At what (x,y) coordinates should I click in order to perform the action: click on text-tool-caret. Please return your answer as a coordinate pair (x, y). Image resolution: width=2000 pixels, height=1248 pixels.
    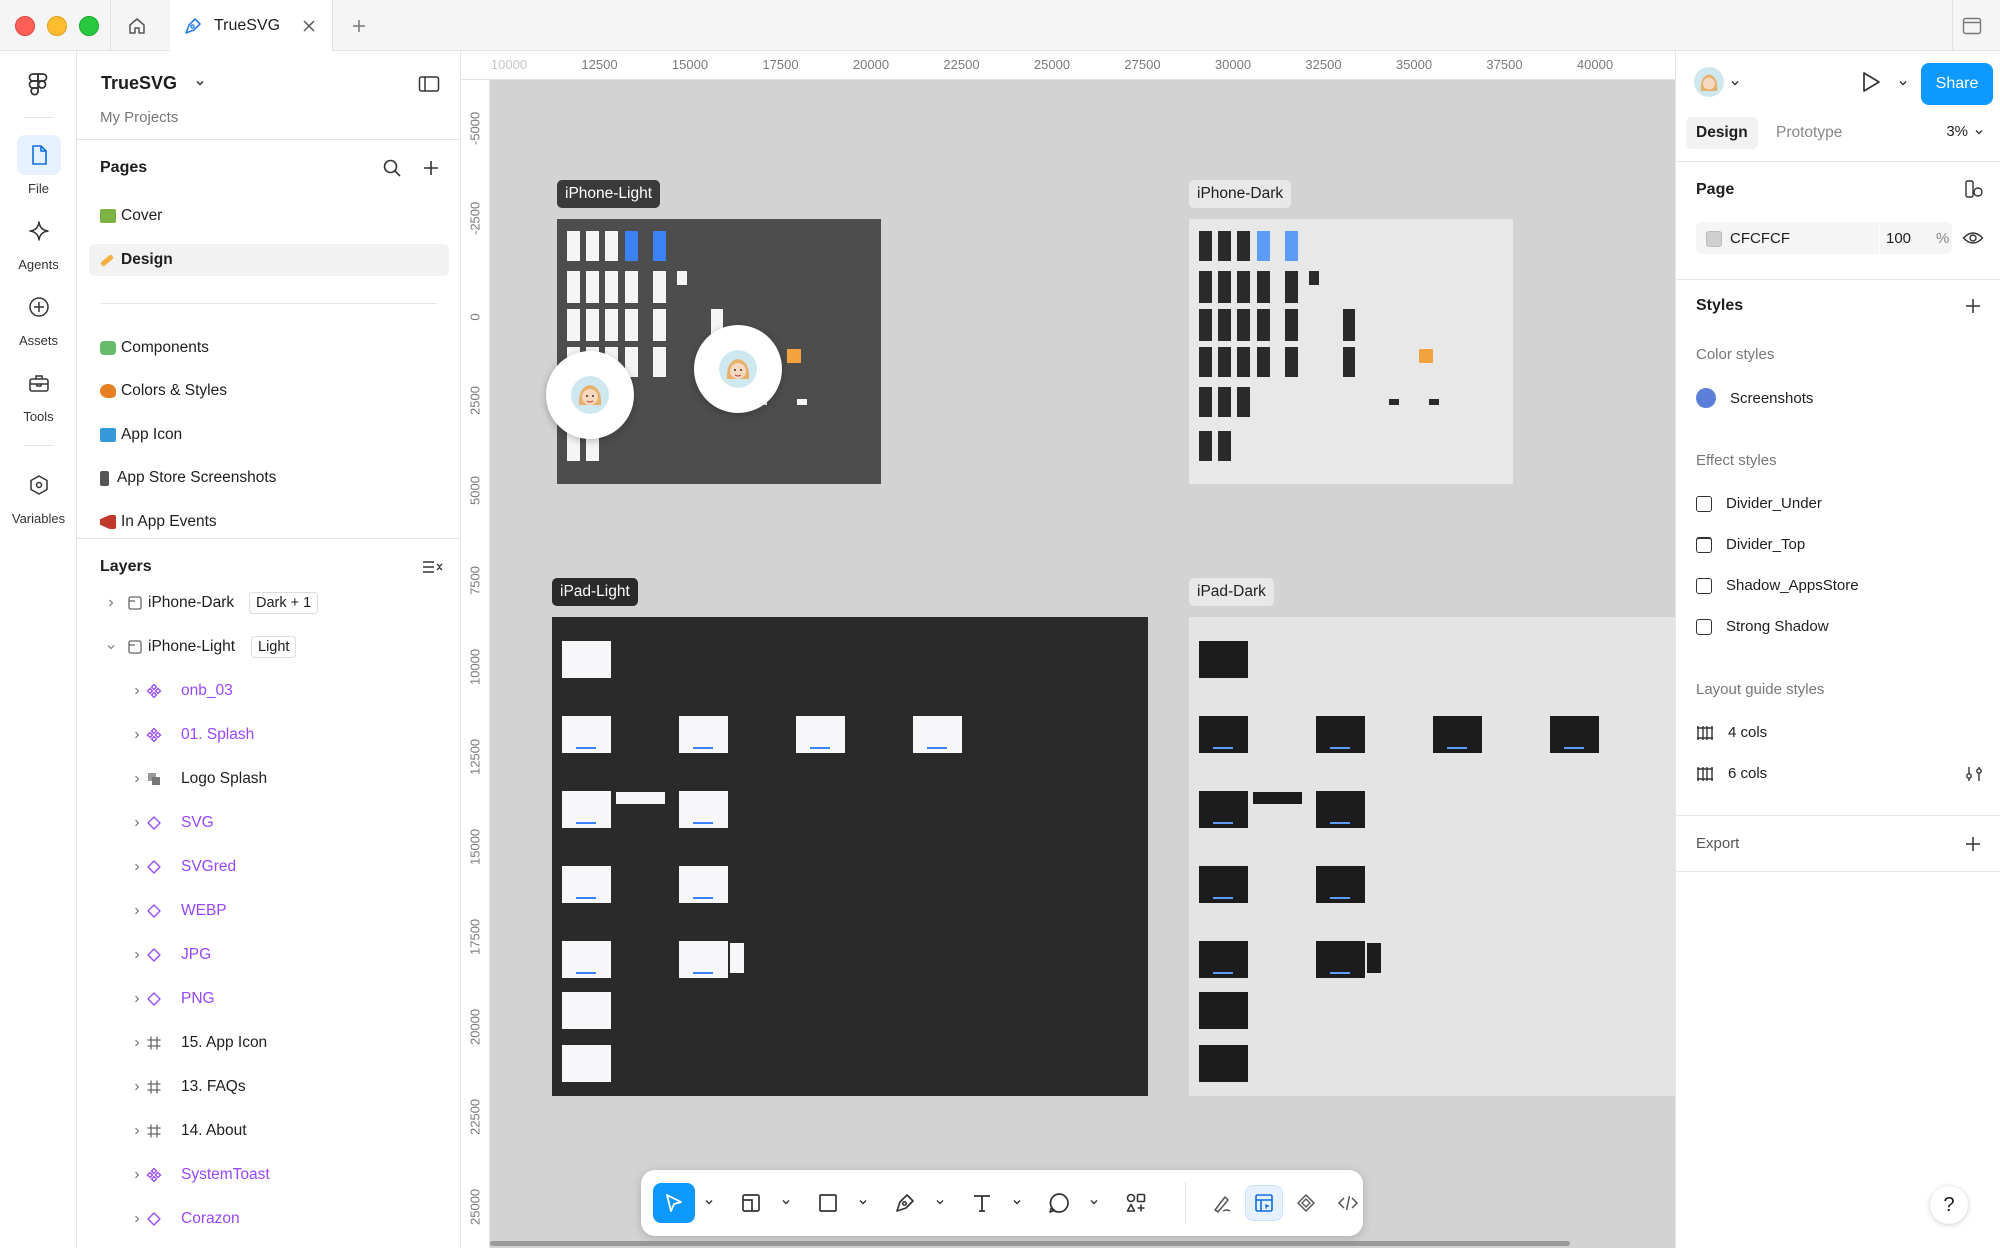
    Looking at the image, I should click on (1017, 1202).